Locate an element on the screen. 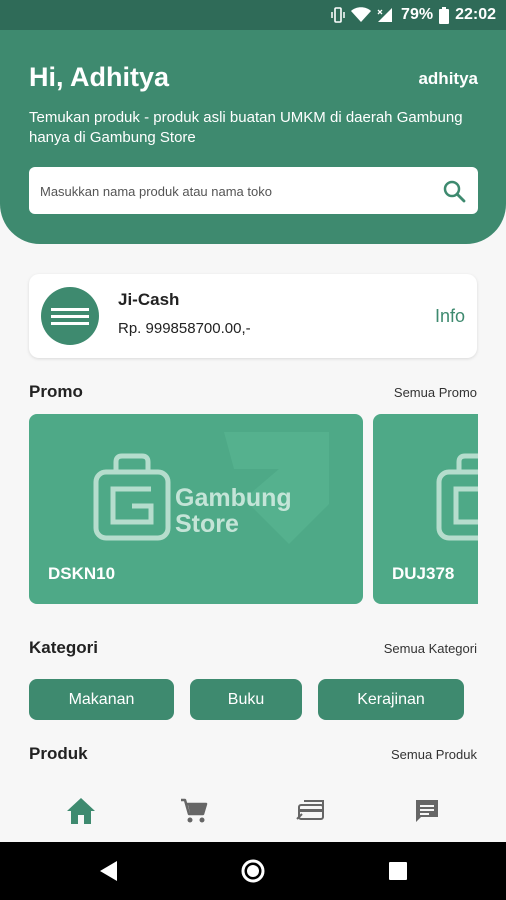 The width and height of the screenshot is (506, 900). category-chip-makanan: Makanan is located at coordinates (101, 699).